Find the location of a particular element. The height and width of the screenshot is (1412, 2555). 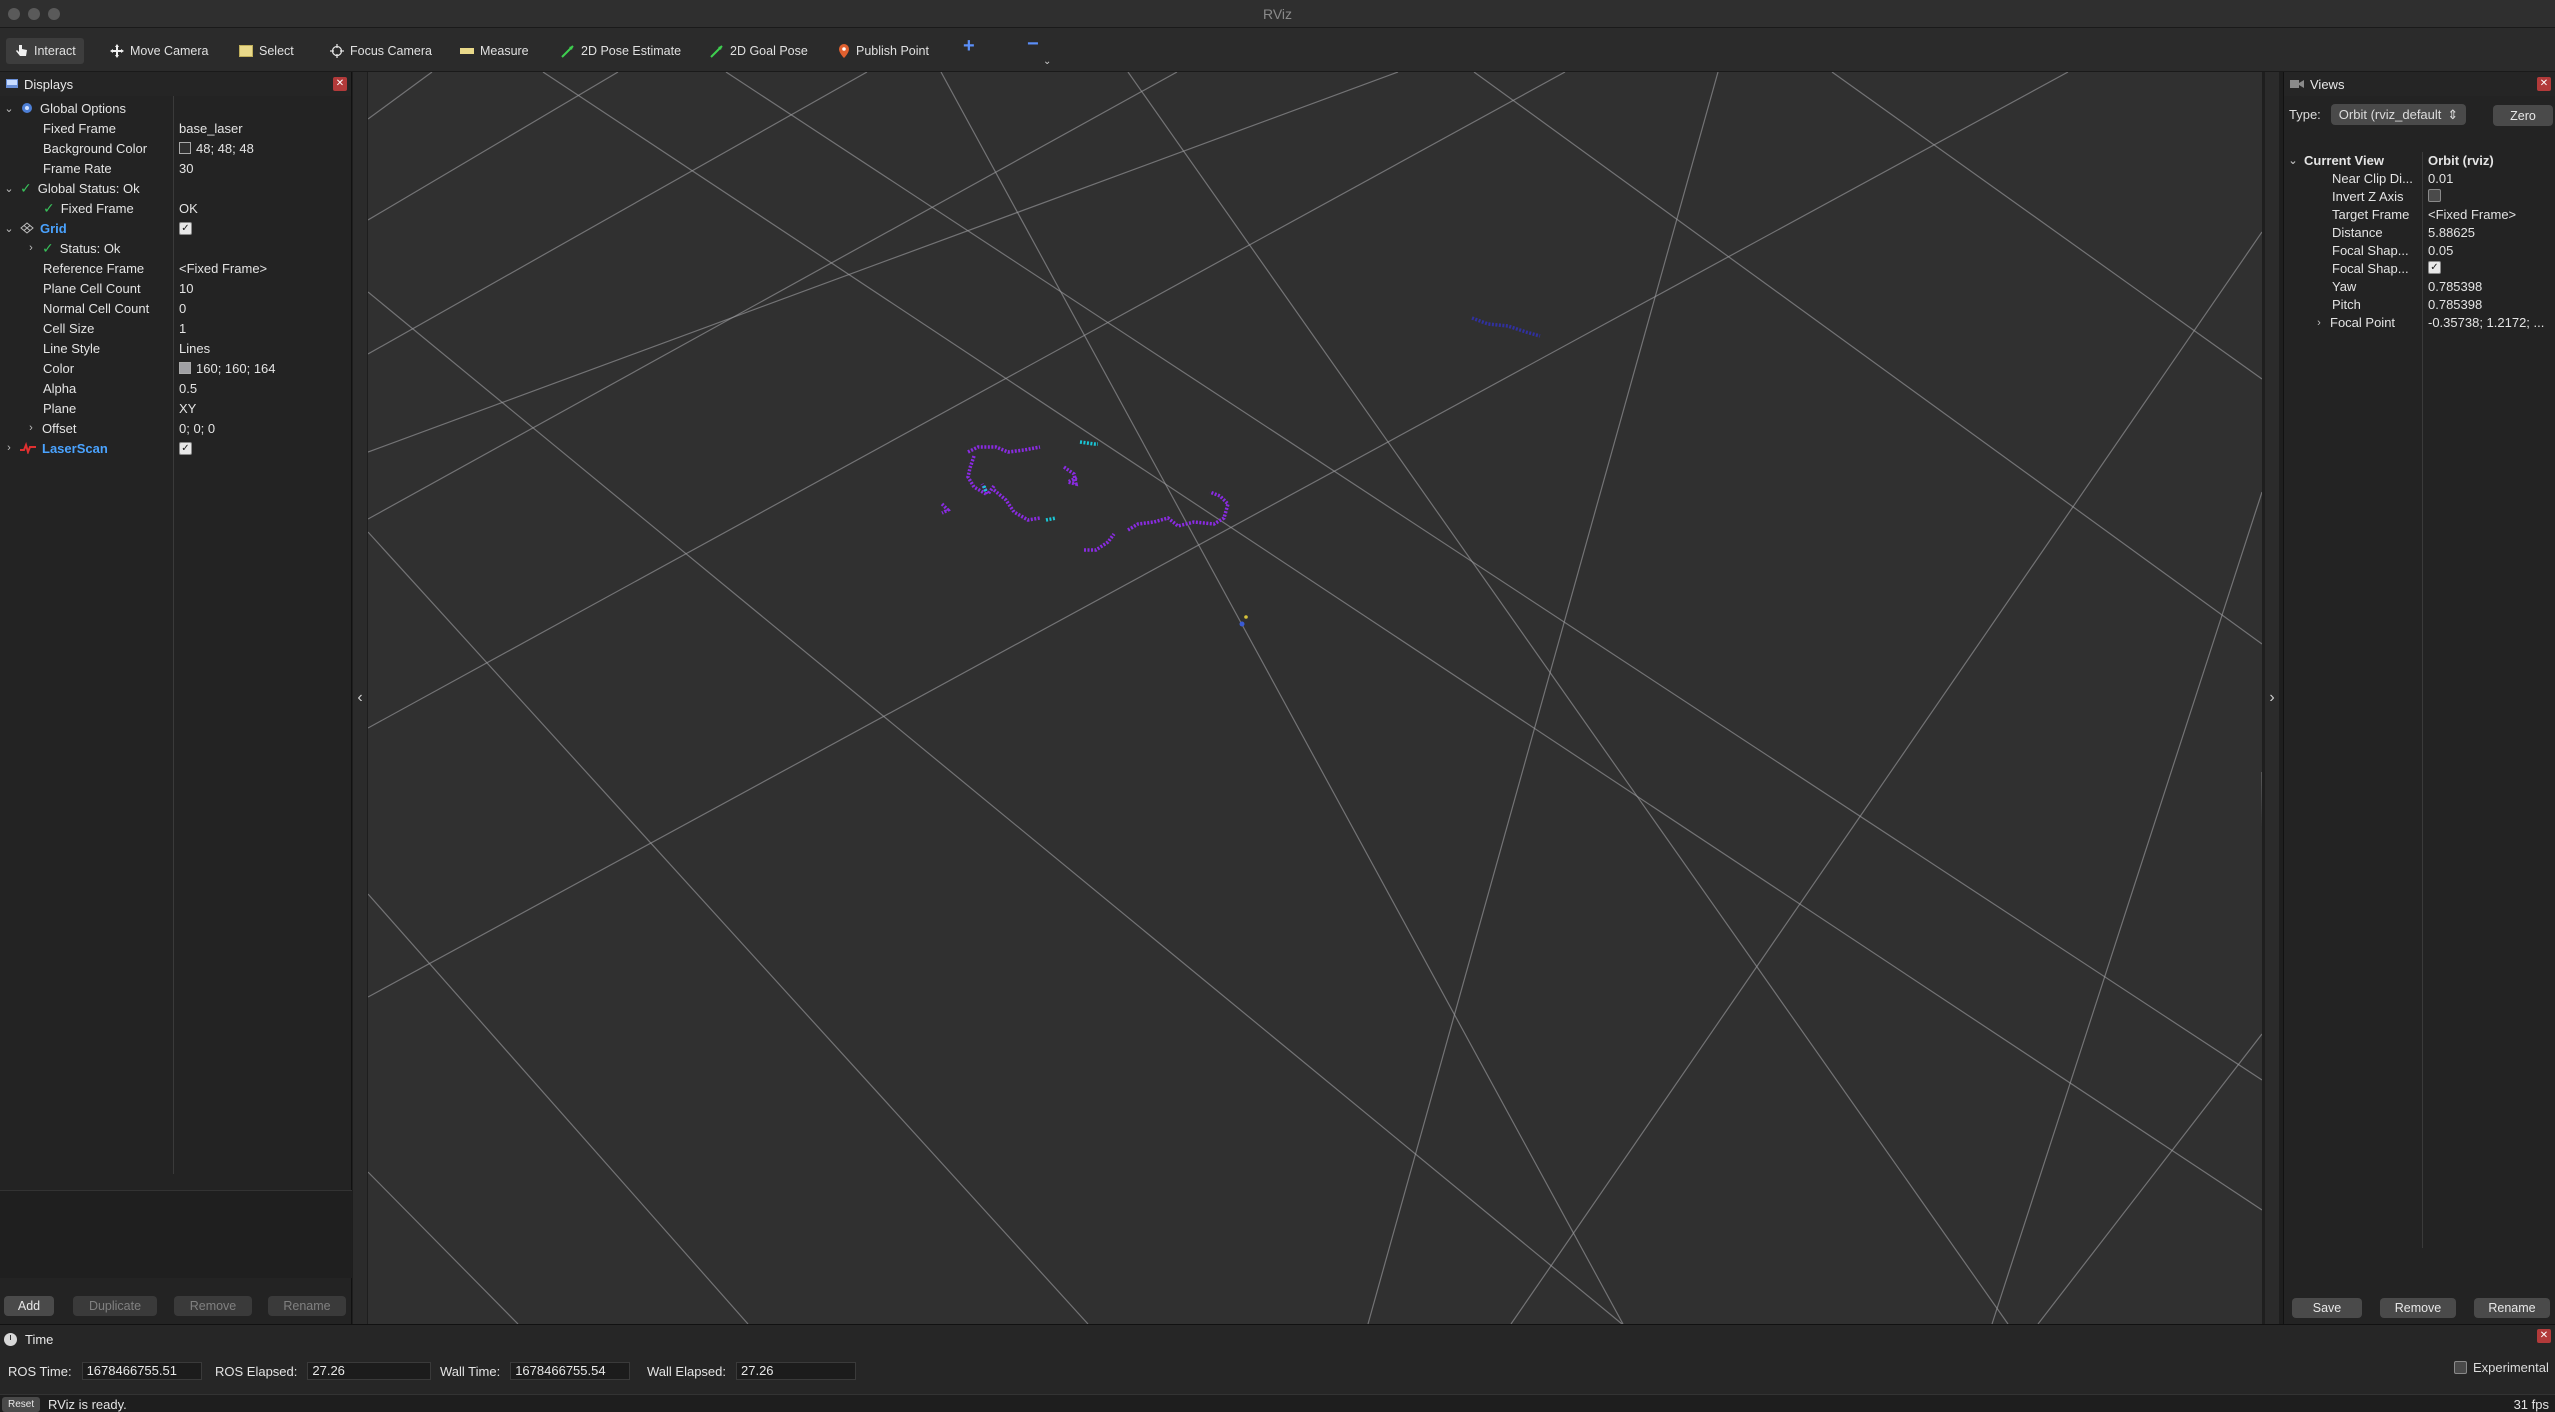

tree-row-cell-size: Cell Size 1 is located at coordinates (176, 328).